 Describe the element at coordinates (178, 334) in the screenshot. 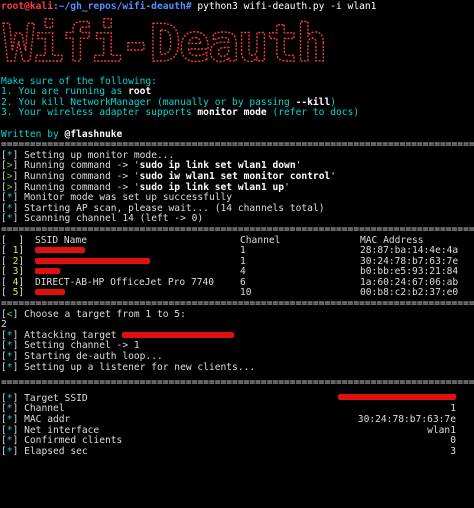

I see `redacted-target` at that location.